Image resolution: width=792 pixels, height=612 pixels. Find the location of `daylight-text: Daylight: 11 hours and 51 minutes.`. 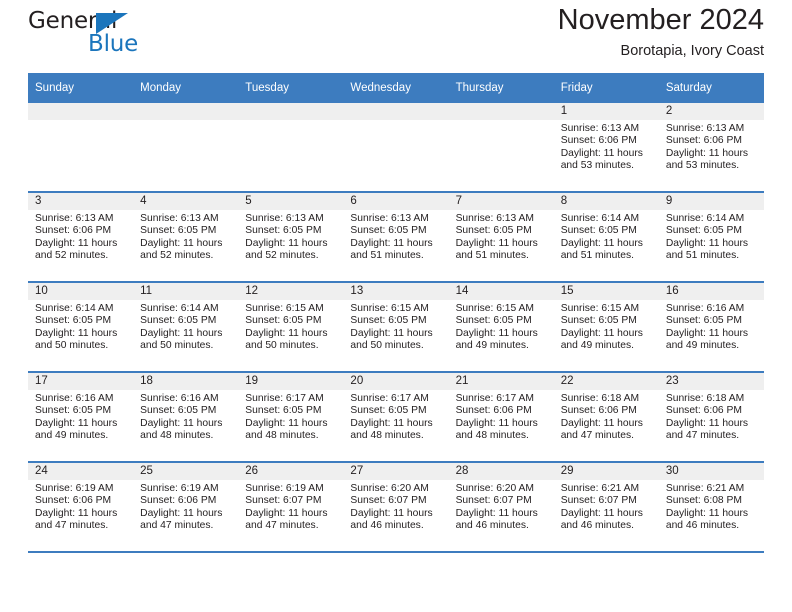

daylight-text: Daylight: 11 hours and 51 minutes. is located at coordinates (391, 249).